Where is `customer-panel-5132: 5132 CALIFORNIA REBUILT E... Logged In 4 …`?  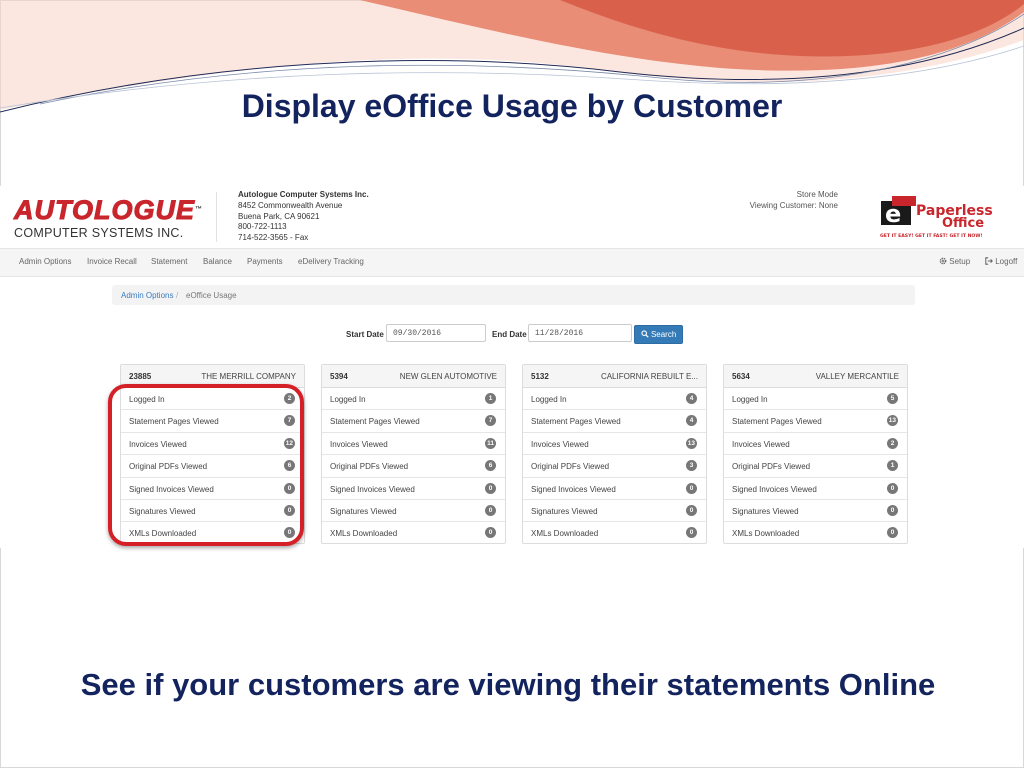 customer-panel-5132: 5132 CALIFORNIA REBUILT E... Logged In 4 … is located at coordinates (614, 454).